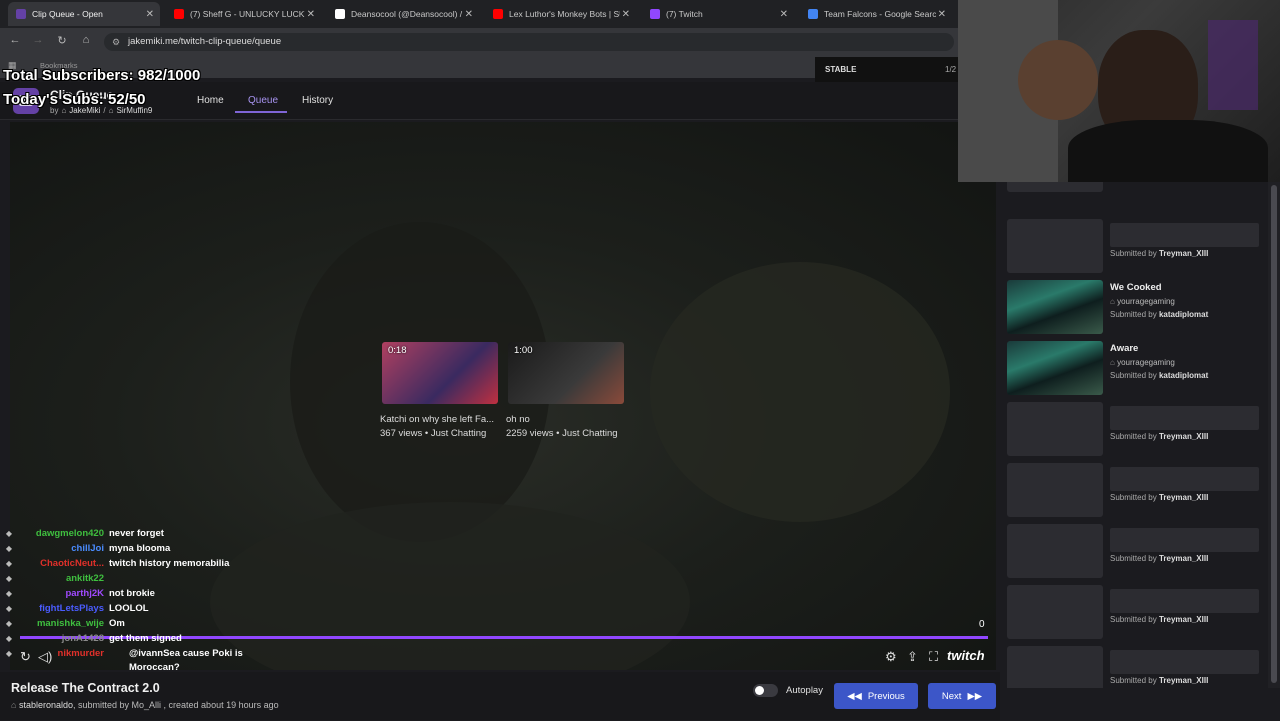  What do you see at coordinates (876, 696) in the screenshot?
I see `previous-button: ◀◀ Previous` at bounding box center [876, 696].